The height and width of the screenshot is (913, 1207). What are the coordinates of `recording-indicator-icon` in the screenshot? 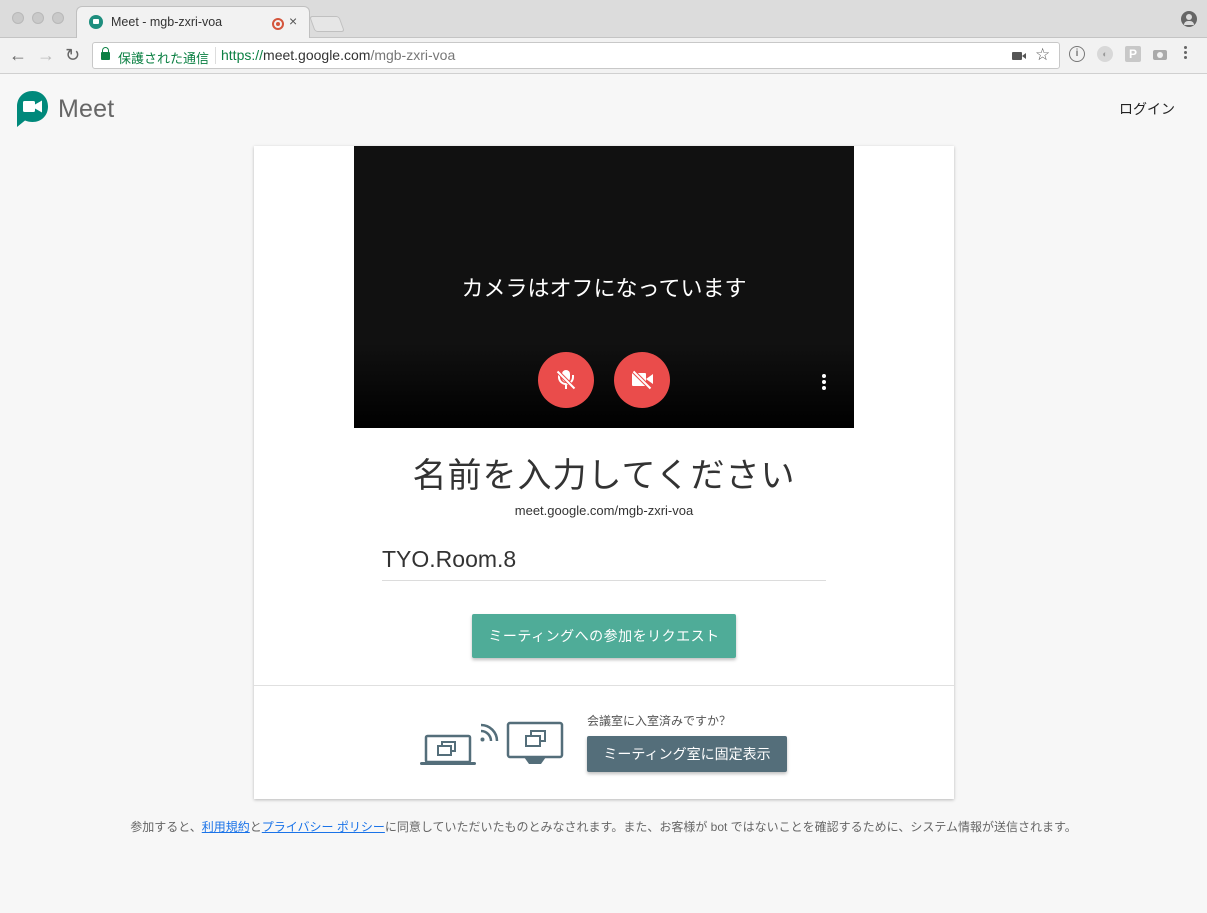 It's located at (278, 24).